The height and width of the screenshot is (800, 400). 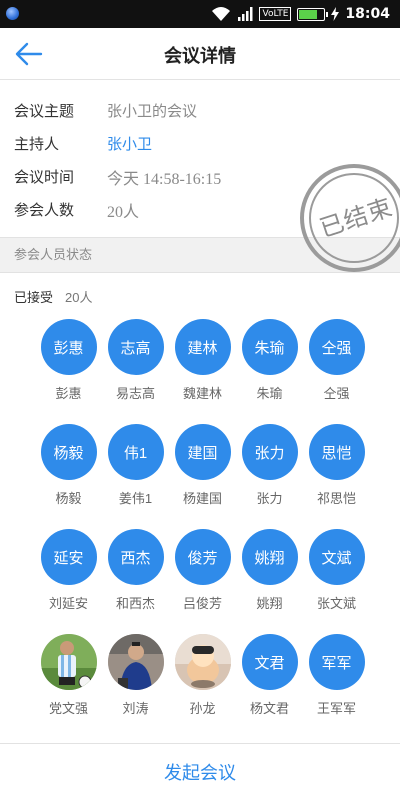 What do you see at coordinates (336, 498) in the screenshot?
I see `attendee-name: 祁思恺` at bounding box center [336, 498].